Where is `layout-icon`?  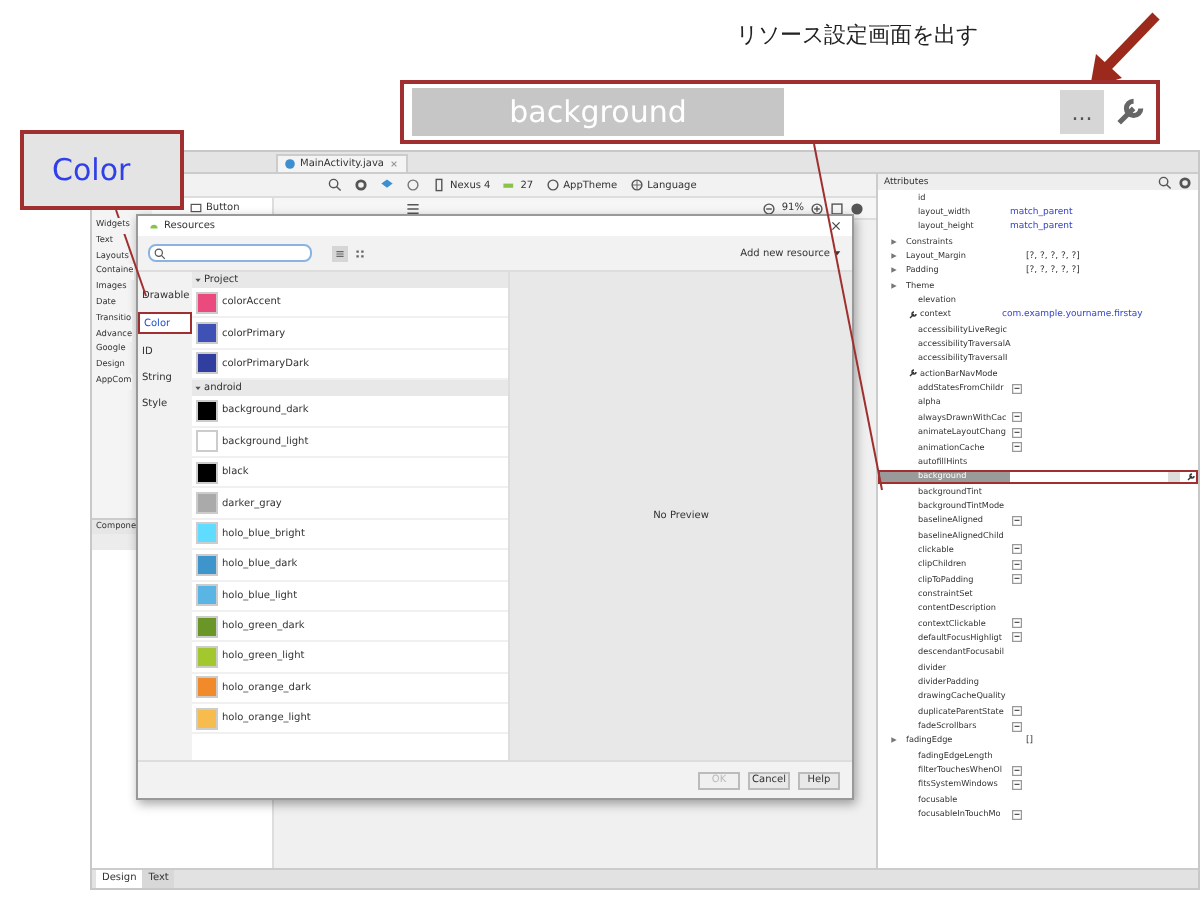 layout-icon is located at coordinates (413, 208).